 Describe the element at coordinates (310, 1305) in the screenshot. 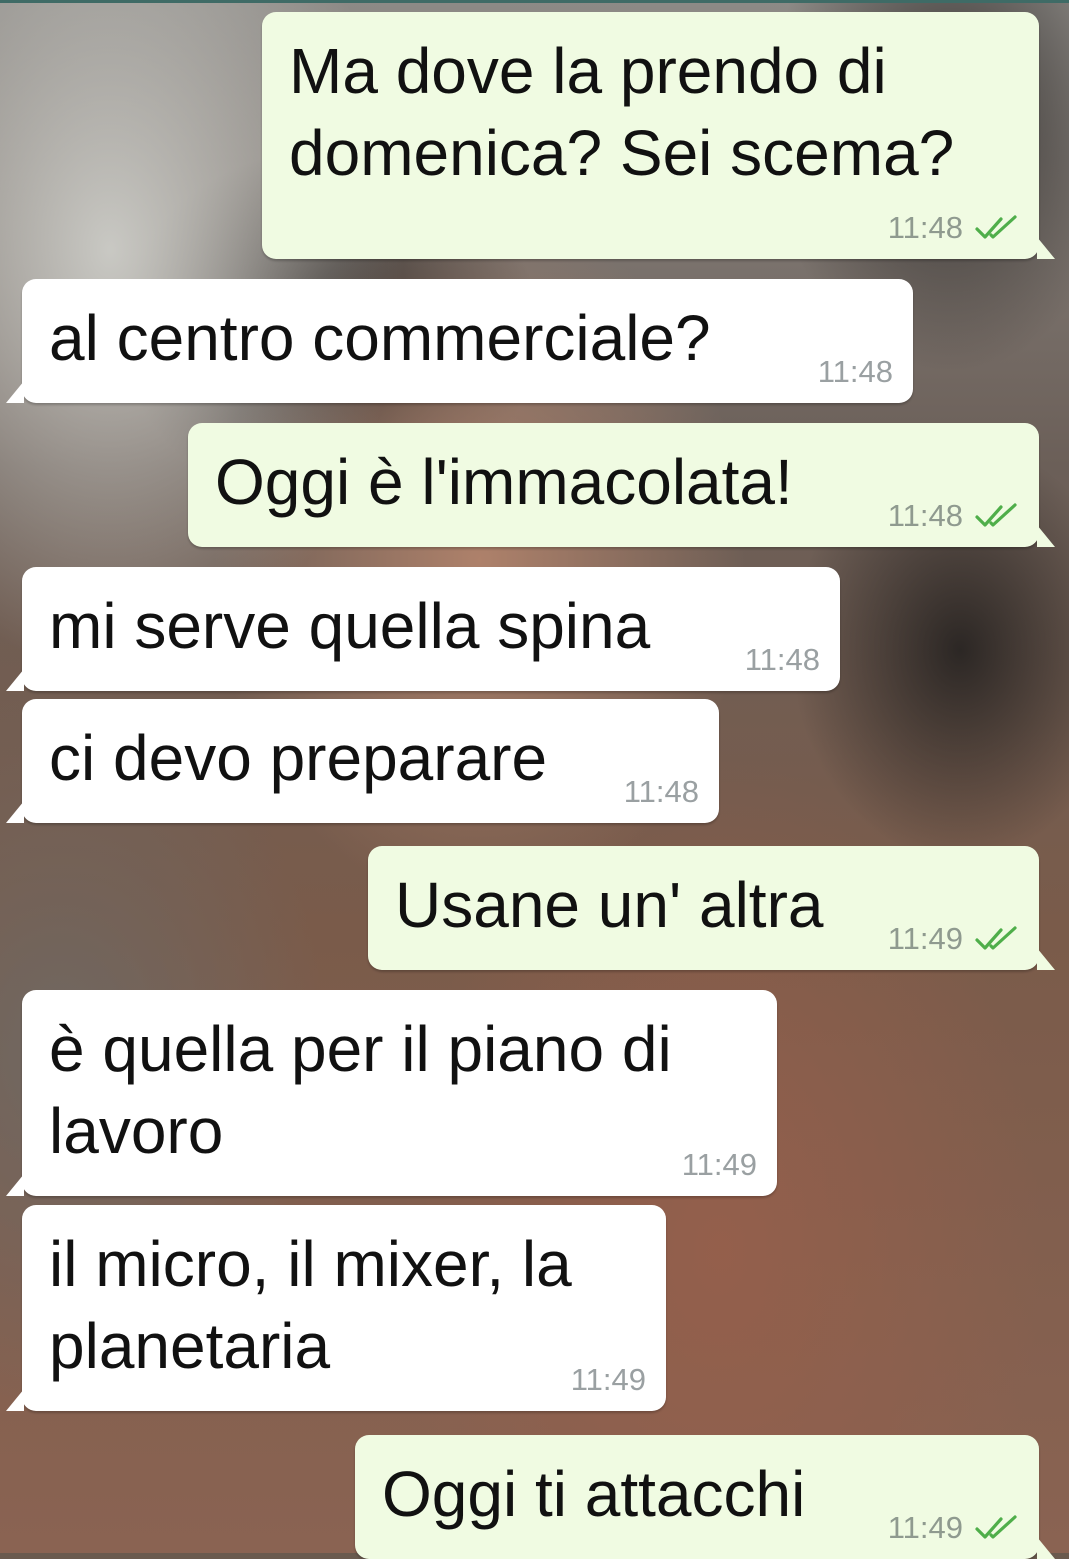

I see `message-text: il micro, il mixer, la planetaria` at that location.